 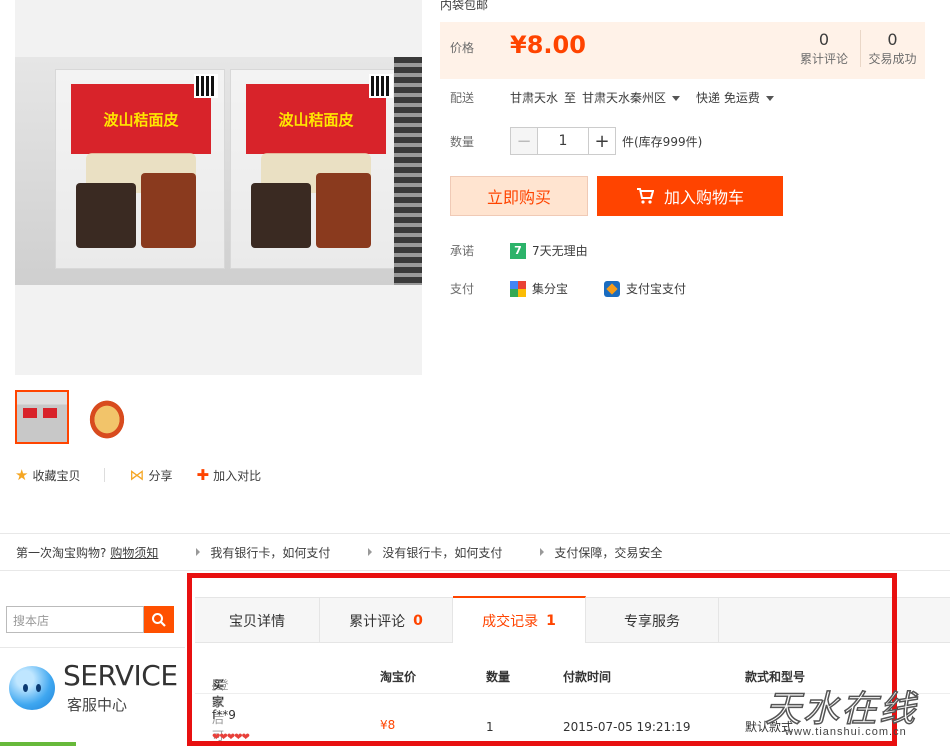 What do you see at coordinates (824, 48) in the screenshot?
I see `reviews-stat: 0 累计评论` at bounding box center [824, 48].